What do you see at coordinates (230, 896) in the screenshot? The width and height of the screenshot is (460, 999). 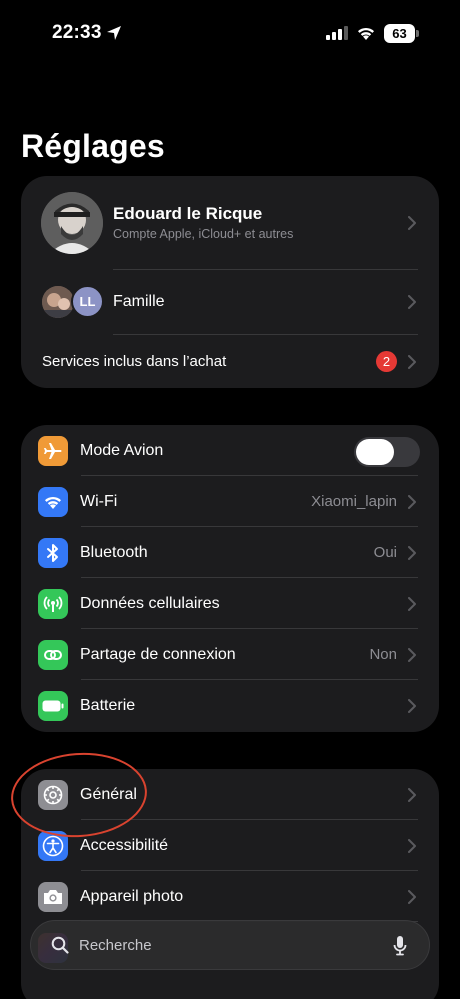 I see `camera-row: Appareil photo` at bounding box center [230, 896].